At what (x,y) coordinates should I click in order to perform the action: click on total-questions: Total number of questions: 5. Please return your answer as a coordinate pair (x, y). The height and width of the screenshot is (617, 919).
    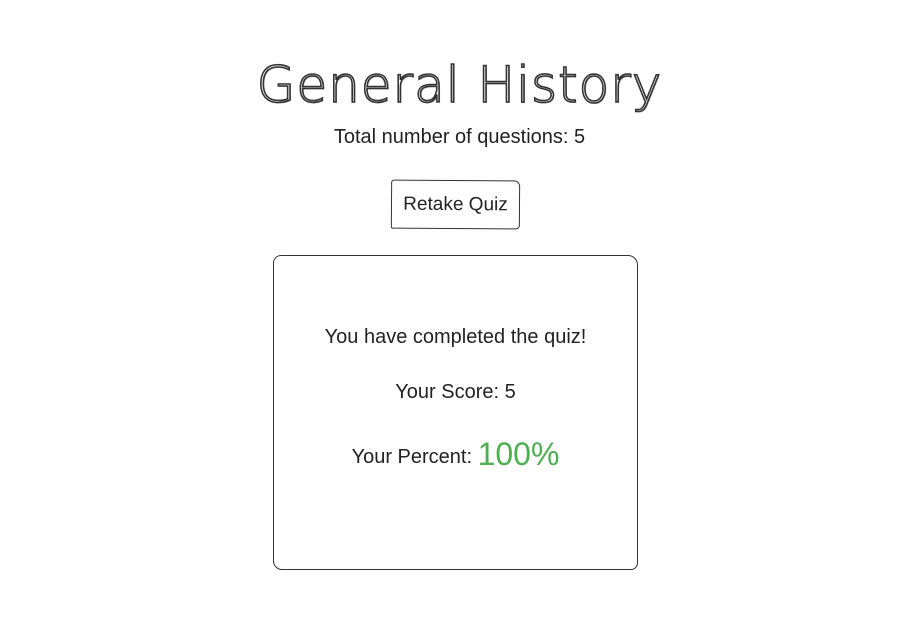
    Looking at the image, I should click on (459, 137).